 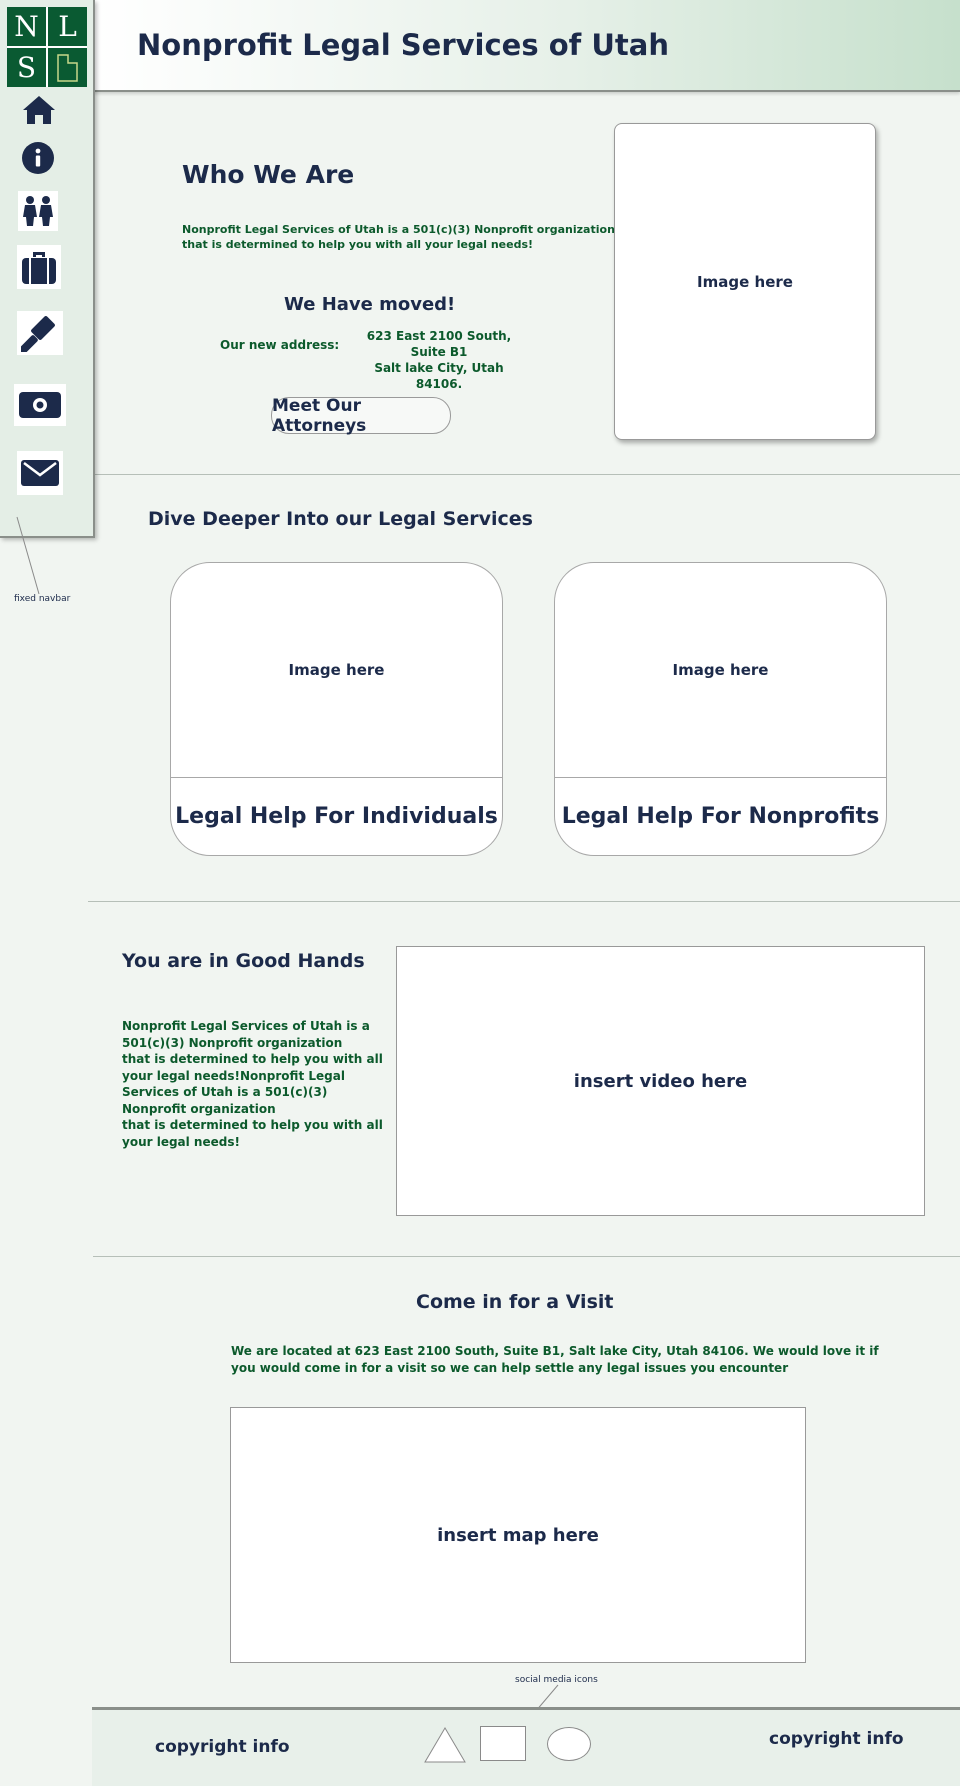 What do you see at coordinates (42, 599) in the screenshot?
I see `navbar-annotation: fixed navbar` at bounding box center [42, 599].